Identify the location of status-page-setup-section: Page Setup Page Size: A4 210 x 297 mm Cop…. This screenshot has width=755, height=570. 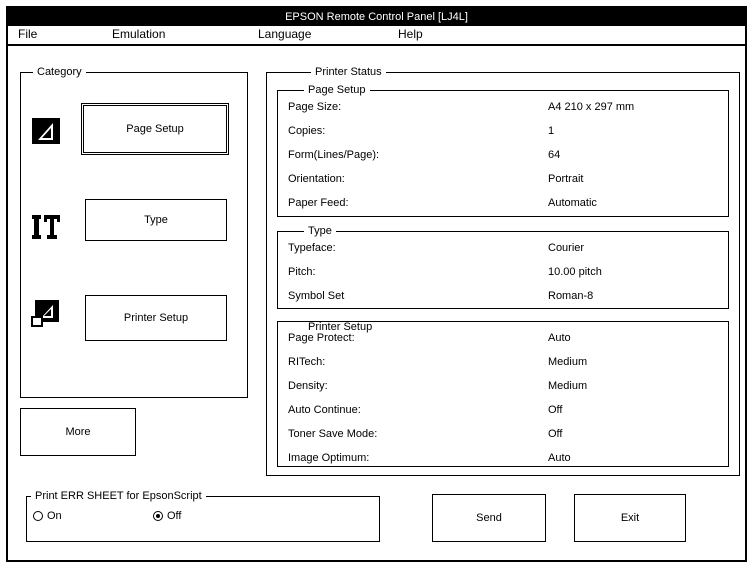
(503, 150).